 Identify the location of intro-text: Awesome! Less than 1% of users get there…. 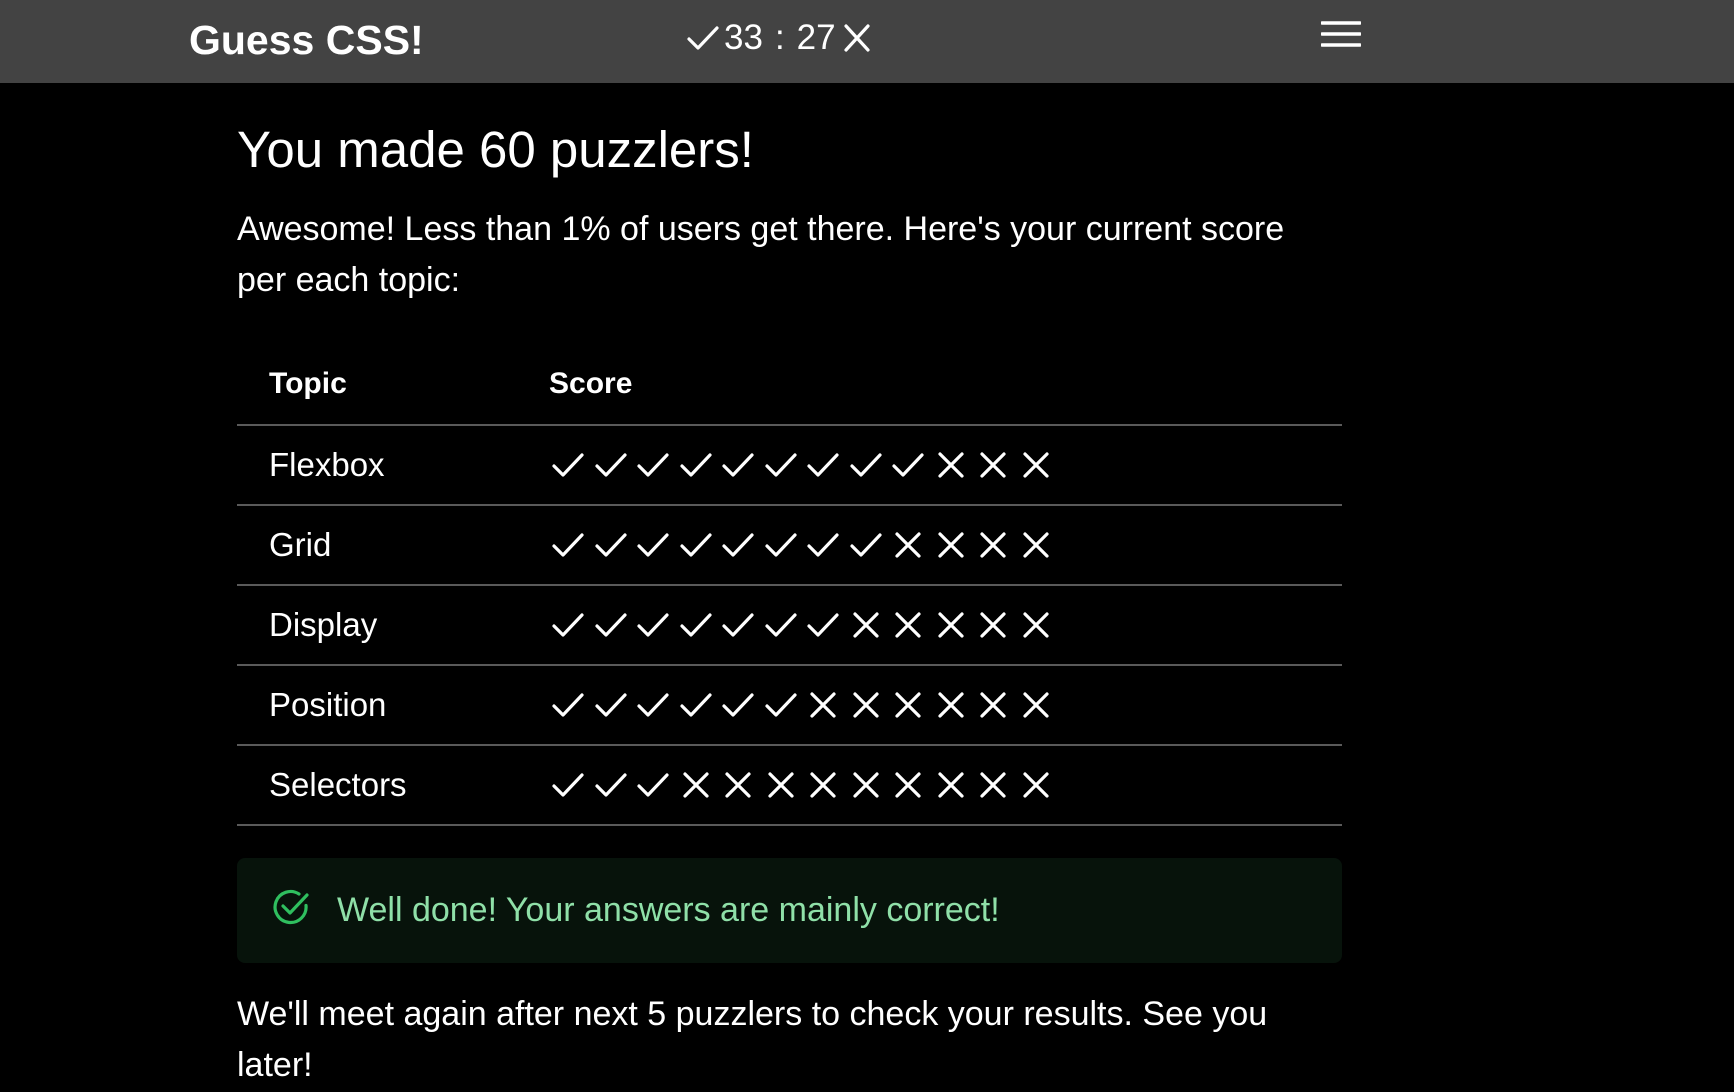
(761, 255).